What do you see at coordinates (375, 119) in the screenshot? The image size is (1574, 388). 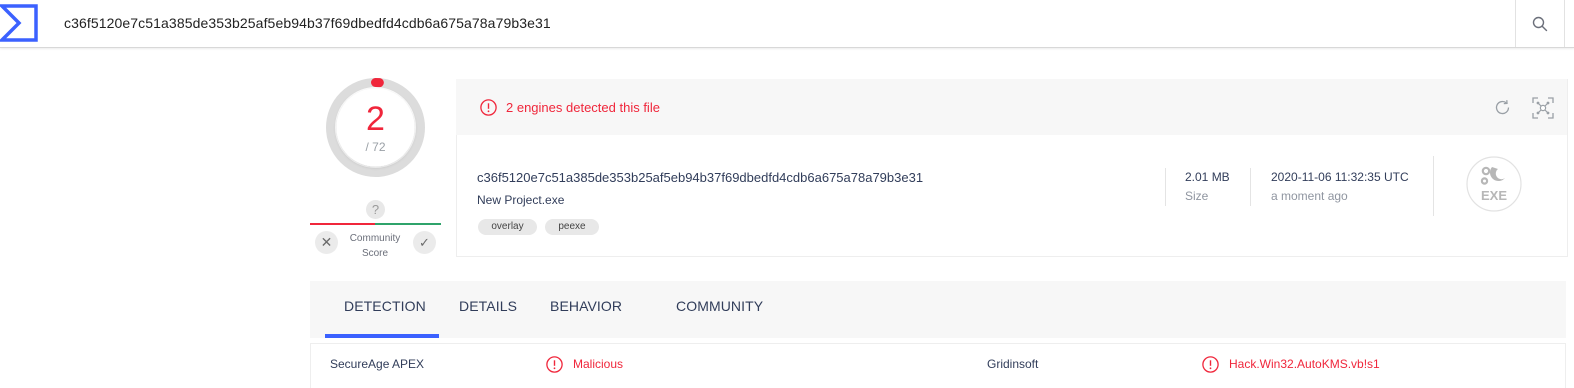 I see `detection-count: 2` at bounding box center [375, 119].